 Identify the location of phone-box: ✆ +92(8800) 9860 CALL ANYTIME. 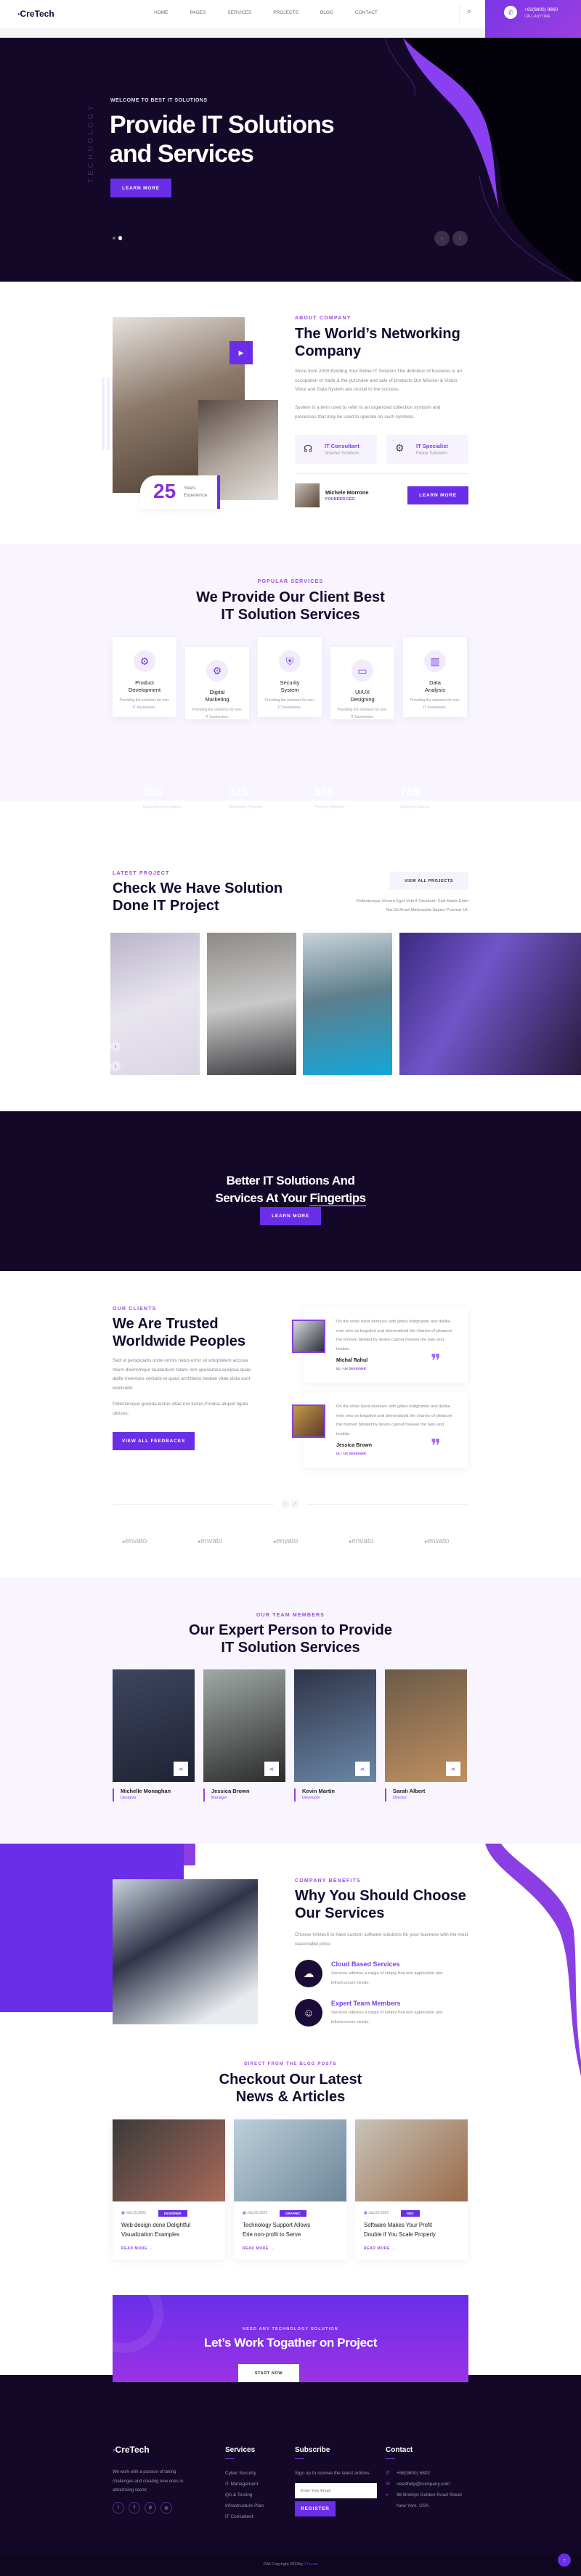
(533, 19).